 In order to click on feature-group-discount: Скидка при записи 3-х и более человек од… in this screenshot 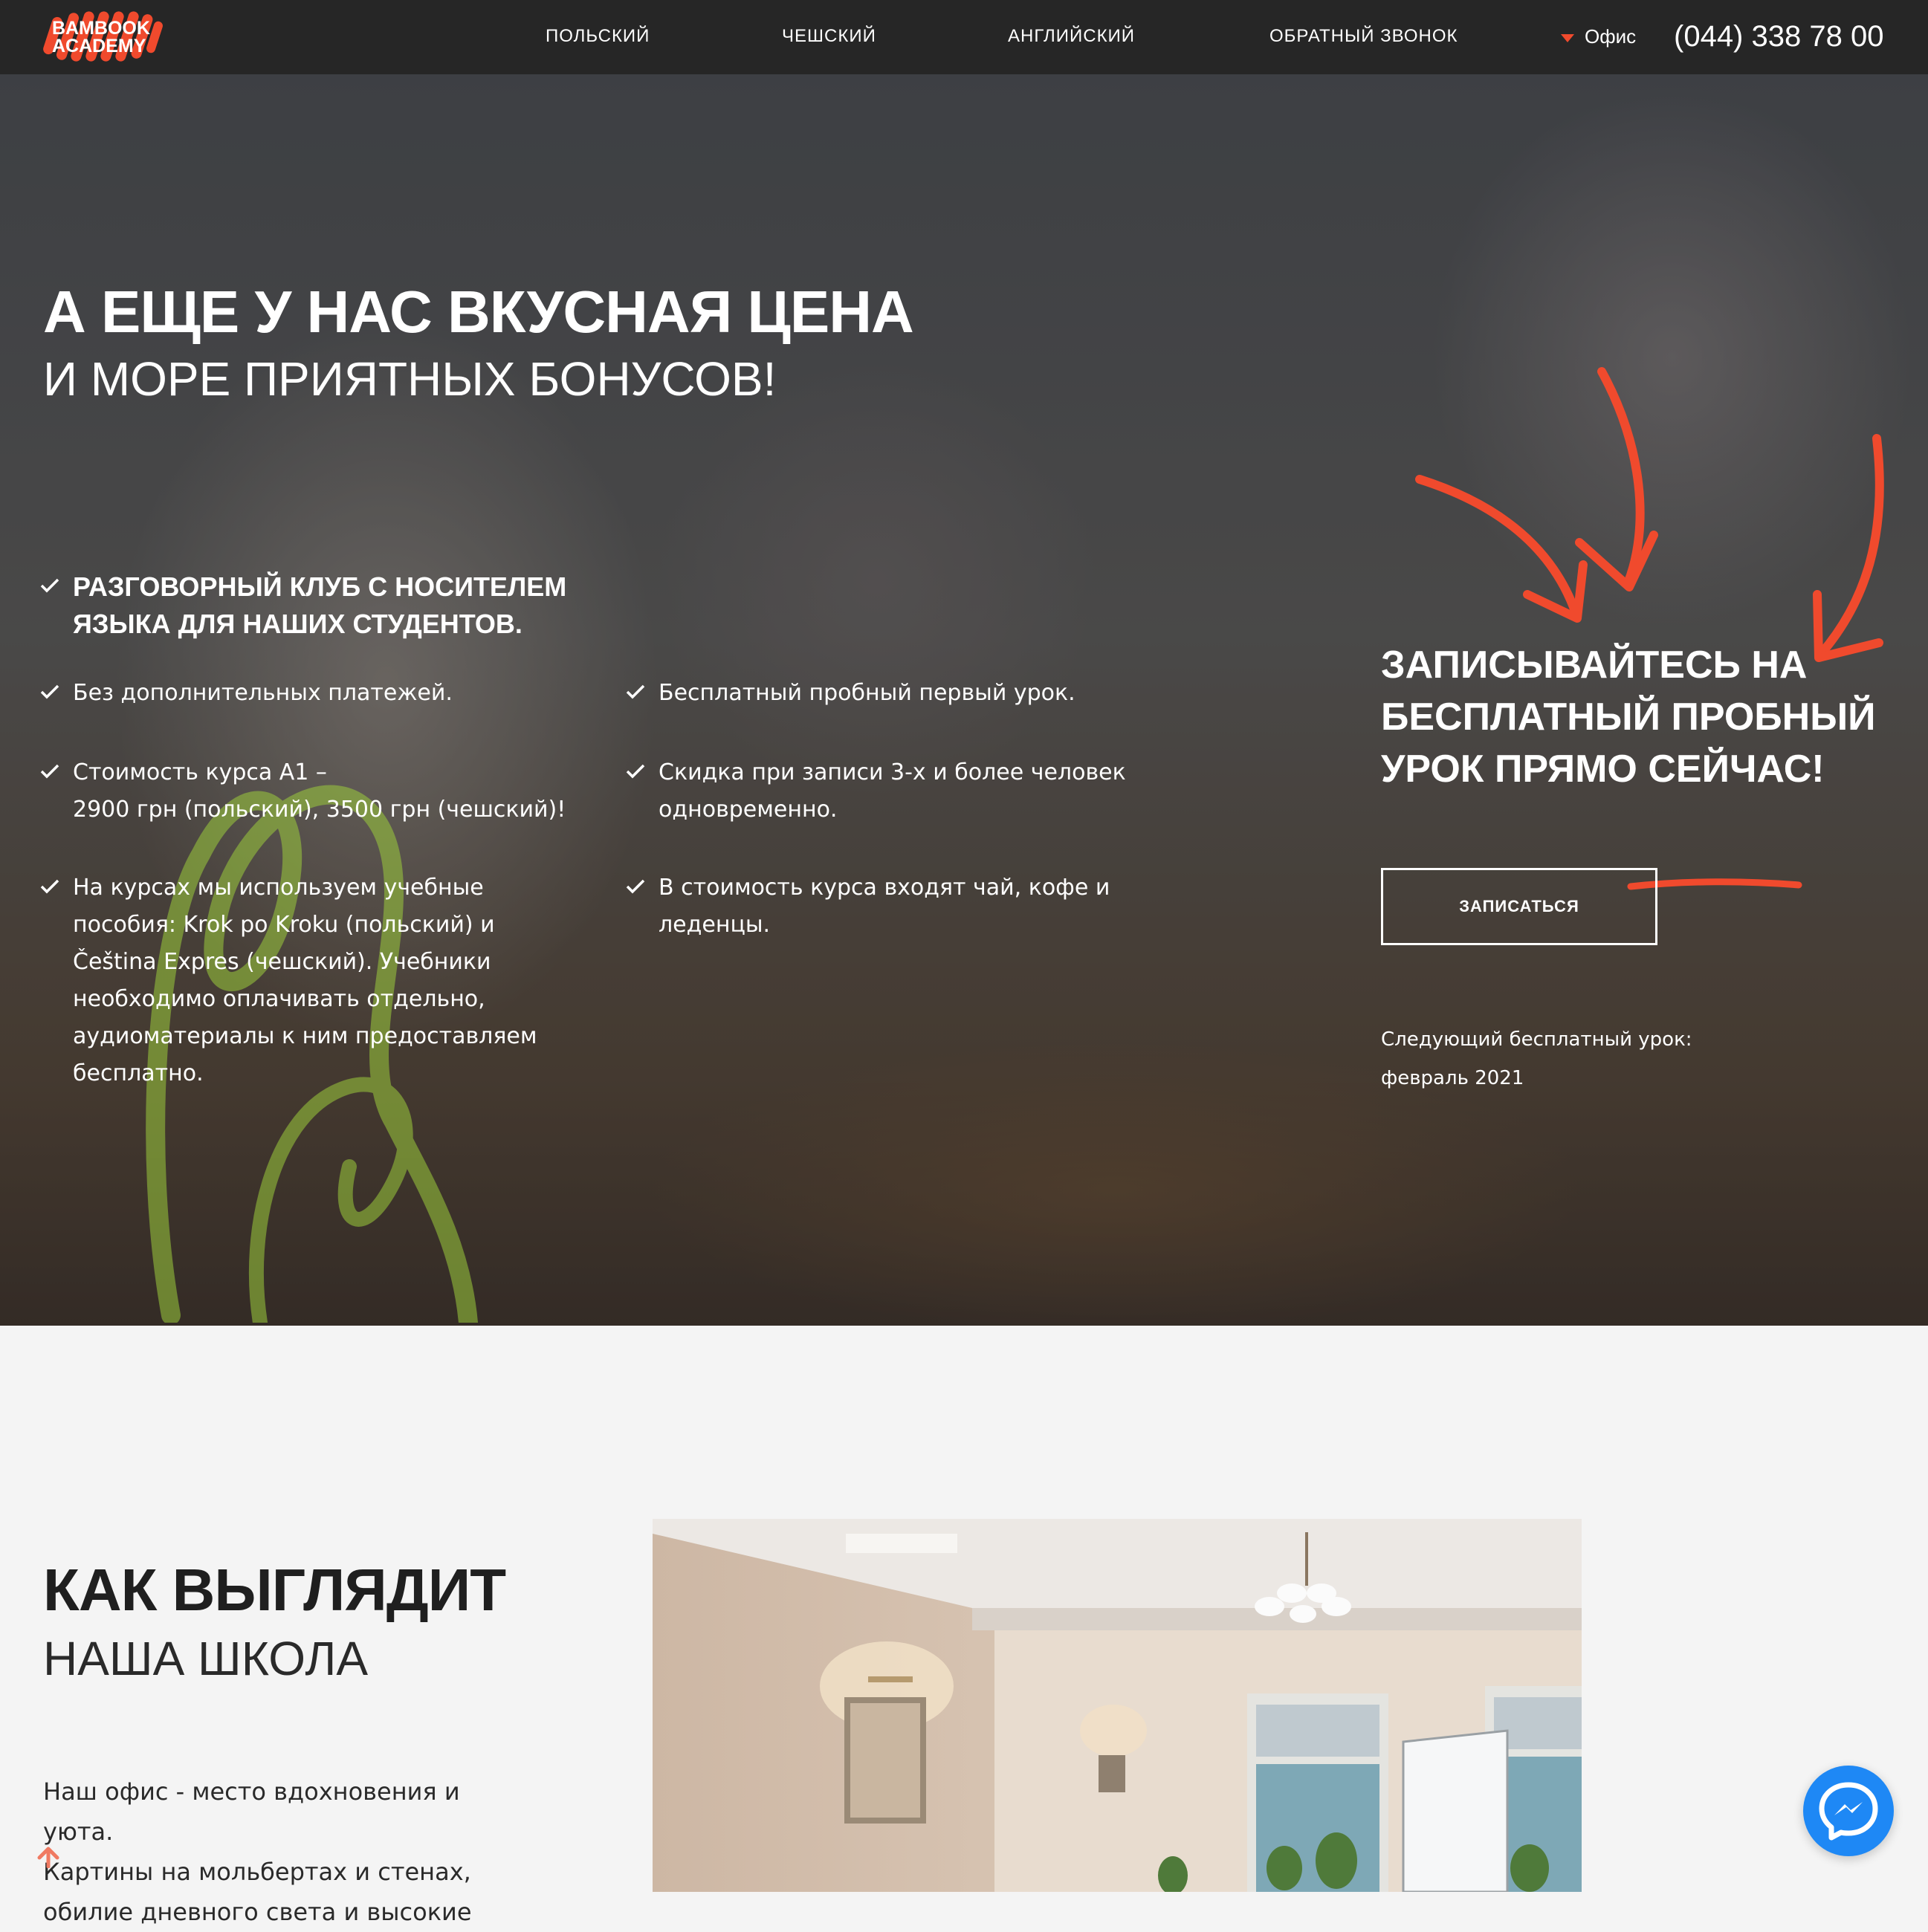, I will do `click(925, 791)`.